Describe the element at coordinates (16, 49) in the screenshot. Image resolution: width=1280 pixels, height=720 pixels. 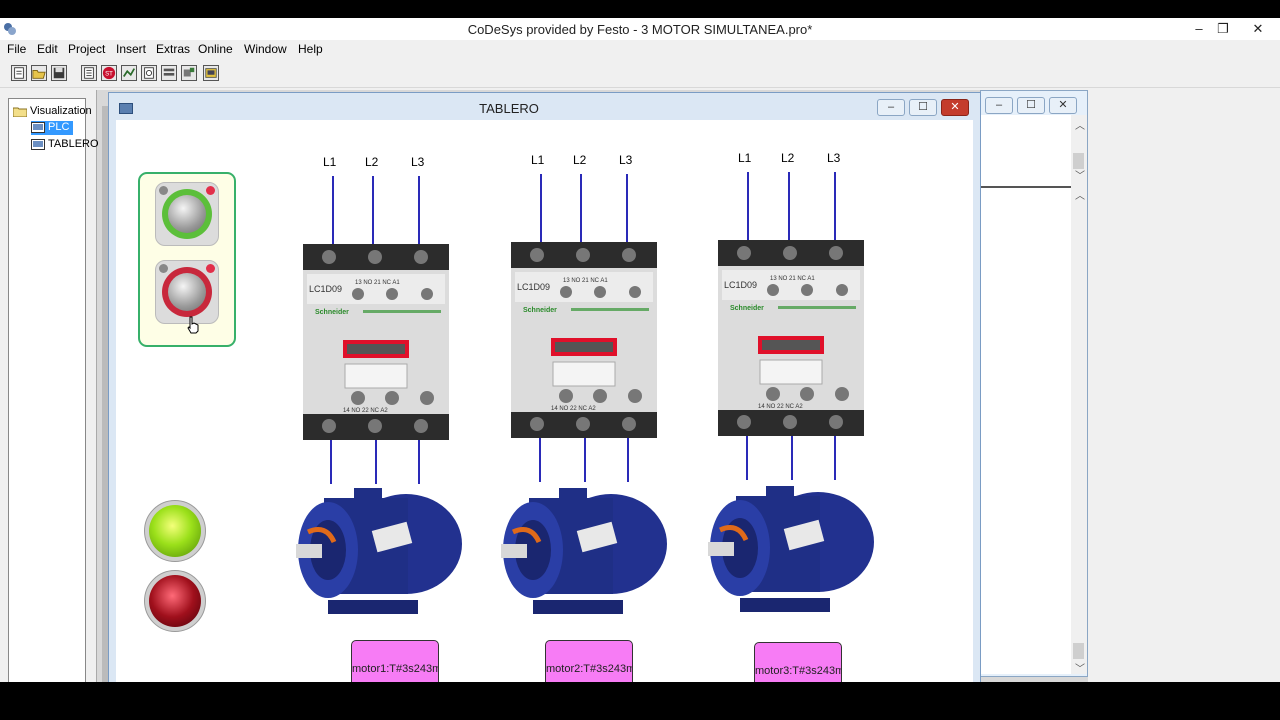
I see `menu-file: File` at that location.